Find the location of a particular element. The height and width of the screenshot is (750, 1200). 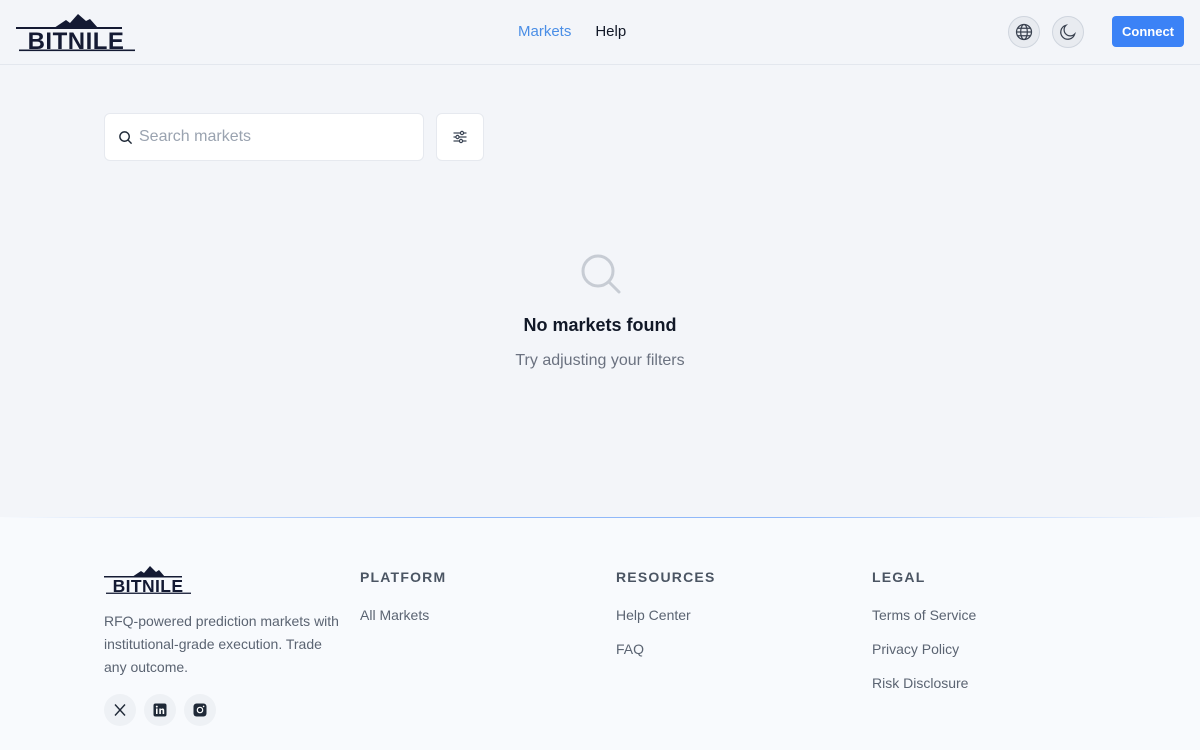

legal-heading: LEGAL is located at coordinates (899, 577).